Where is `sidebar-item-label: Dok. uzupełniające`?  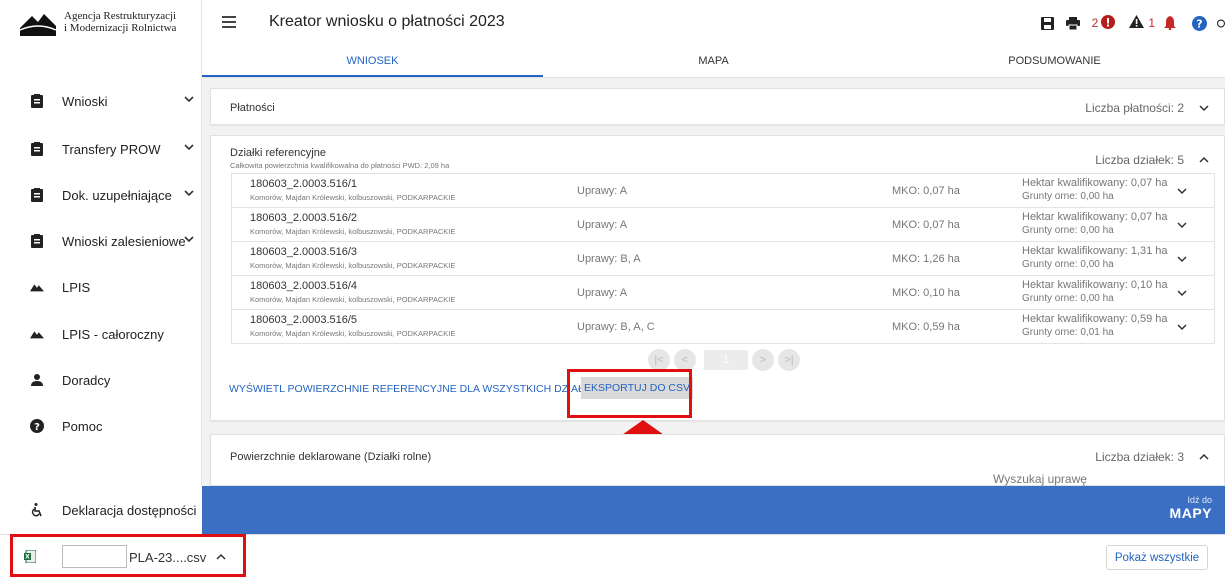 sidebar-item-label: Dok. uzupełniające is located at coordinates (117, 195).